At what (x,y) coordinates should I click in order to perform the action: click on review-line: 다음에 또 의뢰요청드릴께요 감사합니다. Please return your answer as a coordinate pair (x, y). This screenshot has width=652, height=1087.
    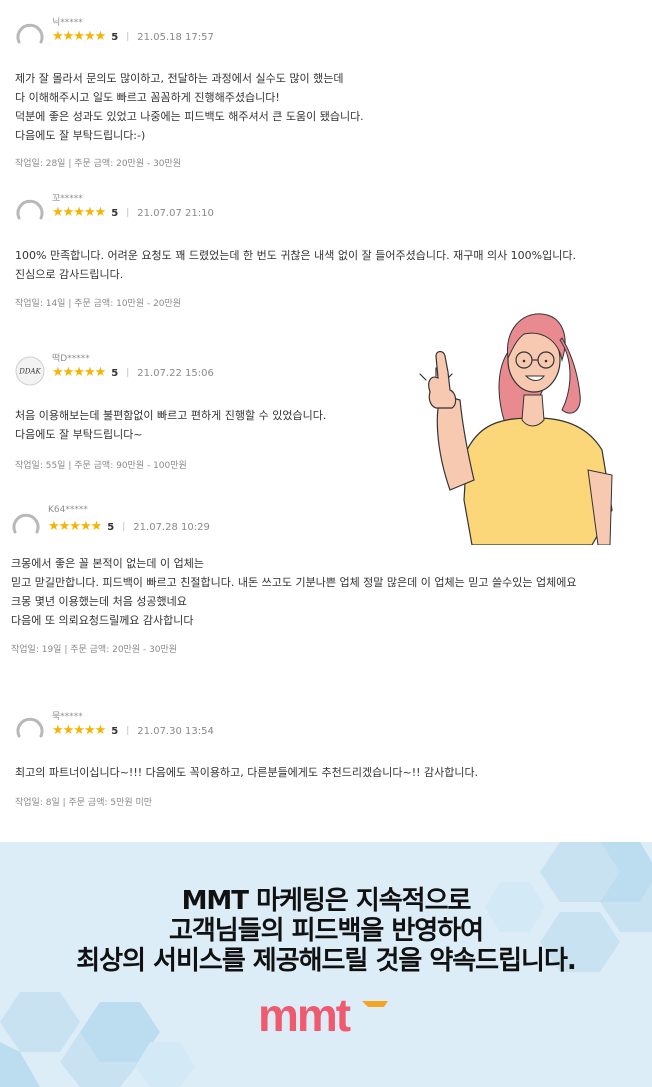
    Looking at the image, I should click on (102, 620).